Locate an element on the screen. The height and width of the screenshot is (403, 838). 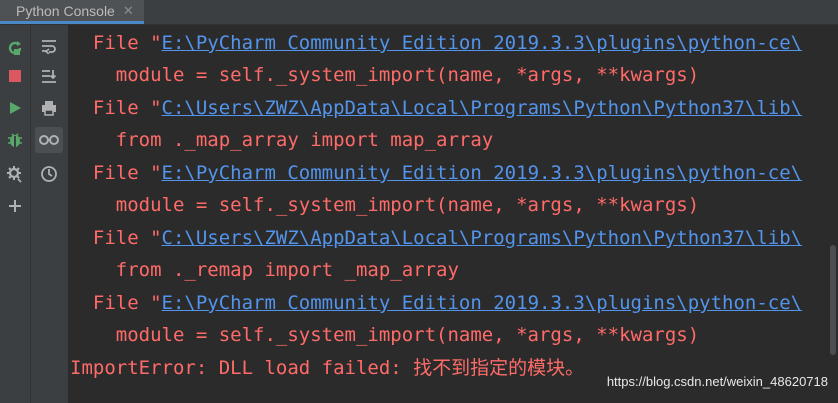
console-left-toolbar is located at coordinates (15, 214).